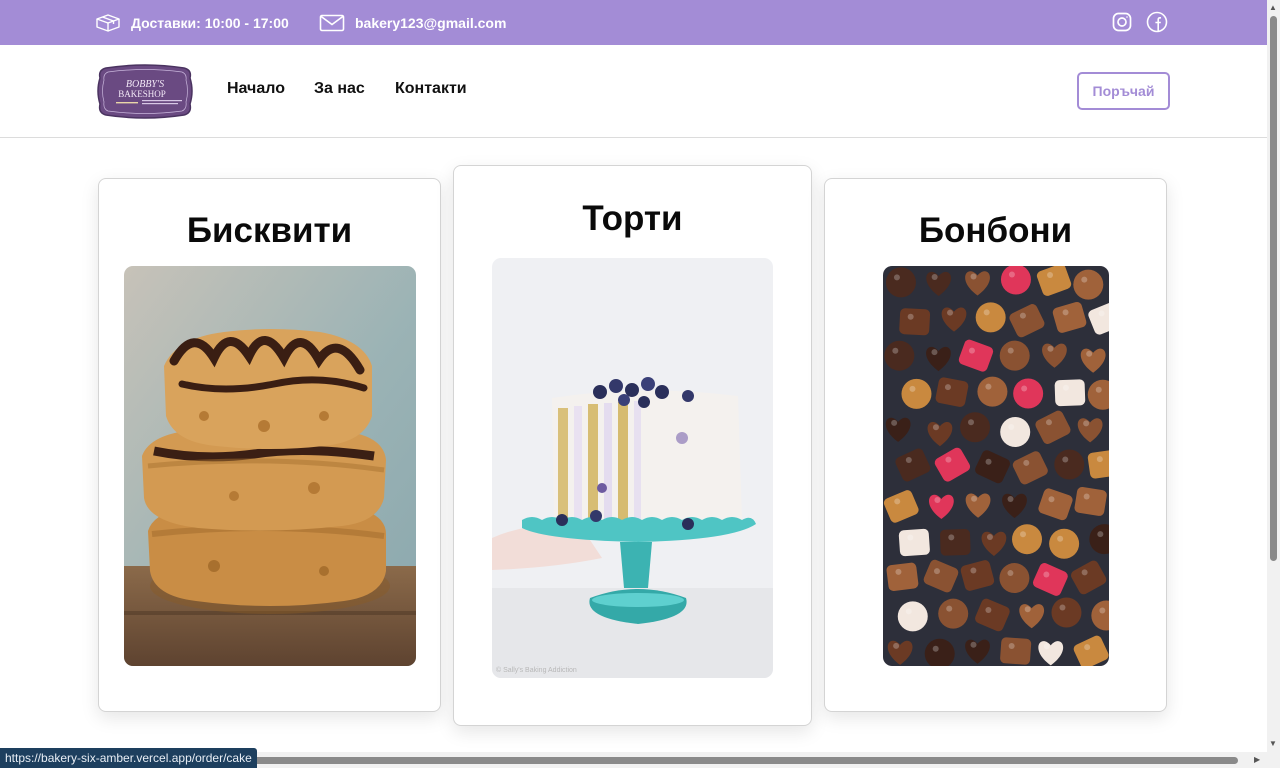 This screenshot has width=1280, height=768. I want to click on contact-email: bakery123@gmail.com, so click(412, 22).